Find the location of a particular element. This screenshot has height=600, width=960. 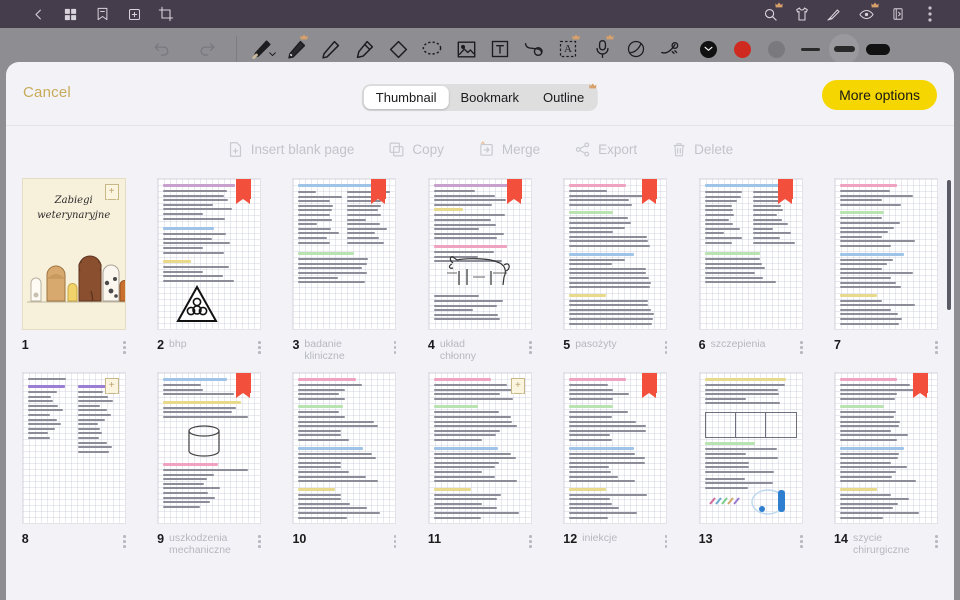

add-page-icon is located at coordinates (134, 14).